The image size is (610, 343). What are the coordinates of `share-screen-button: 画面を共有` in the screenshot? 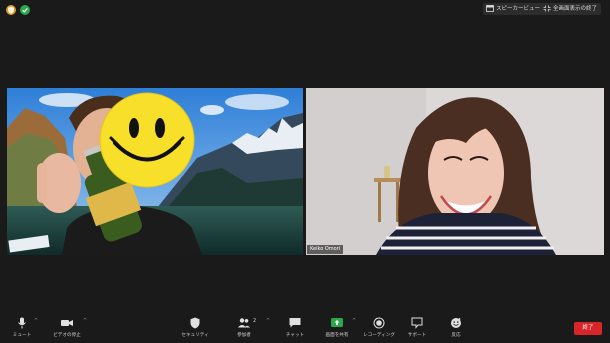 It's located at (337, 327).